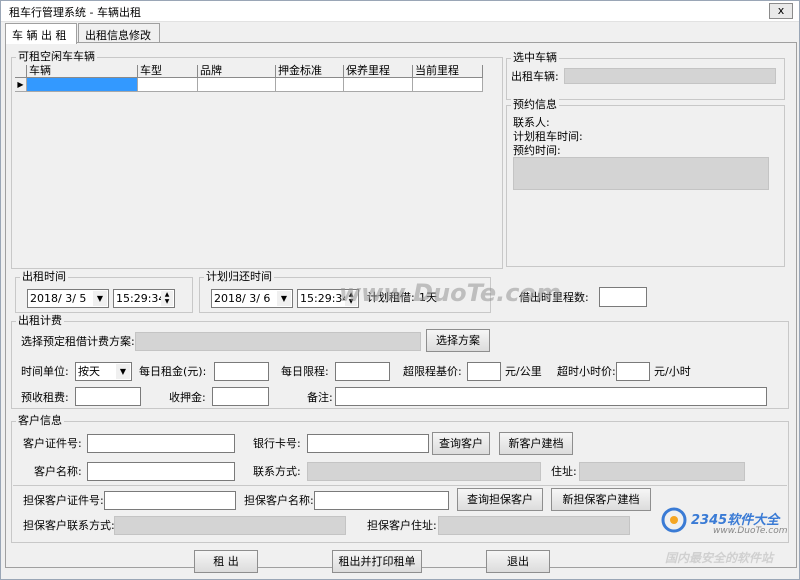  Describe the element at coordinates (103, 371) in the screenshot. I see `time-unit-select: 按天 ▼` at that location.